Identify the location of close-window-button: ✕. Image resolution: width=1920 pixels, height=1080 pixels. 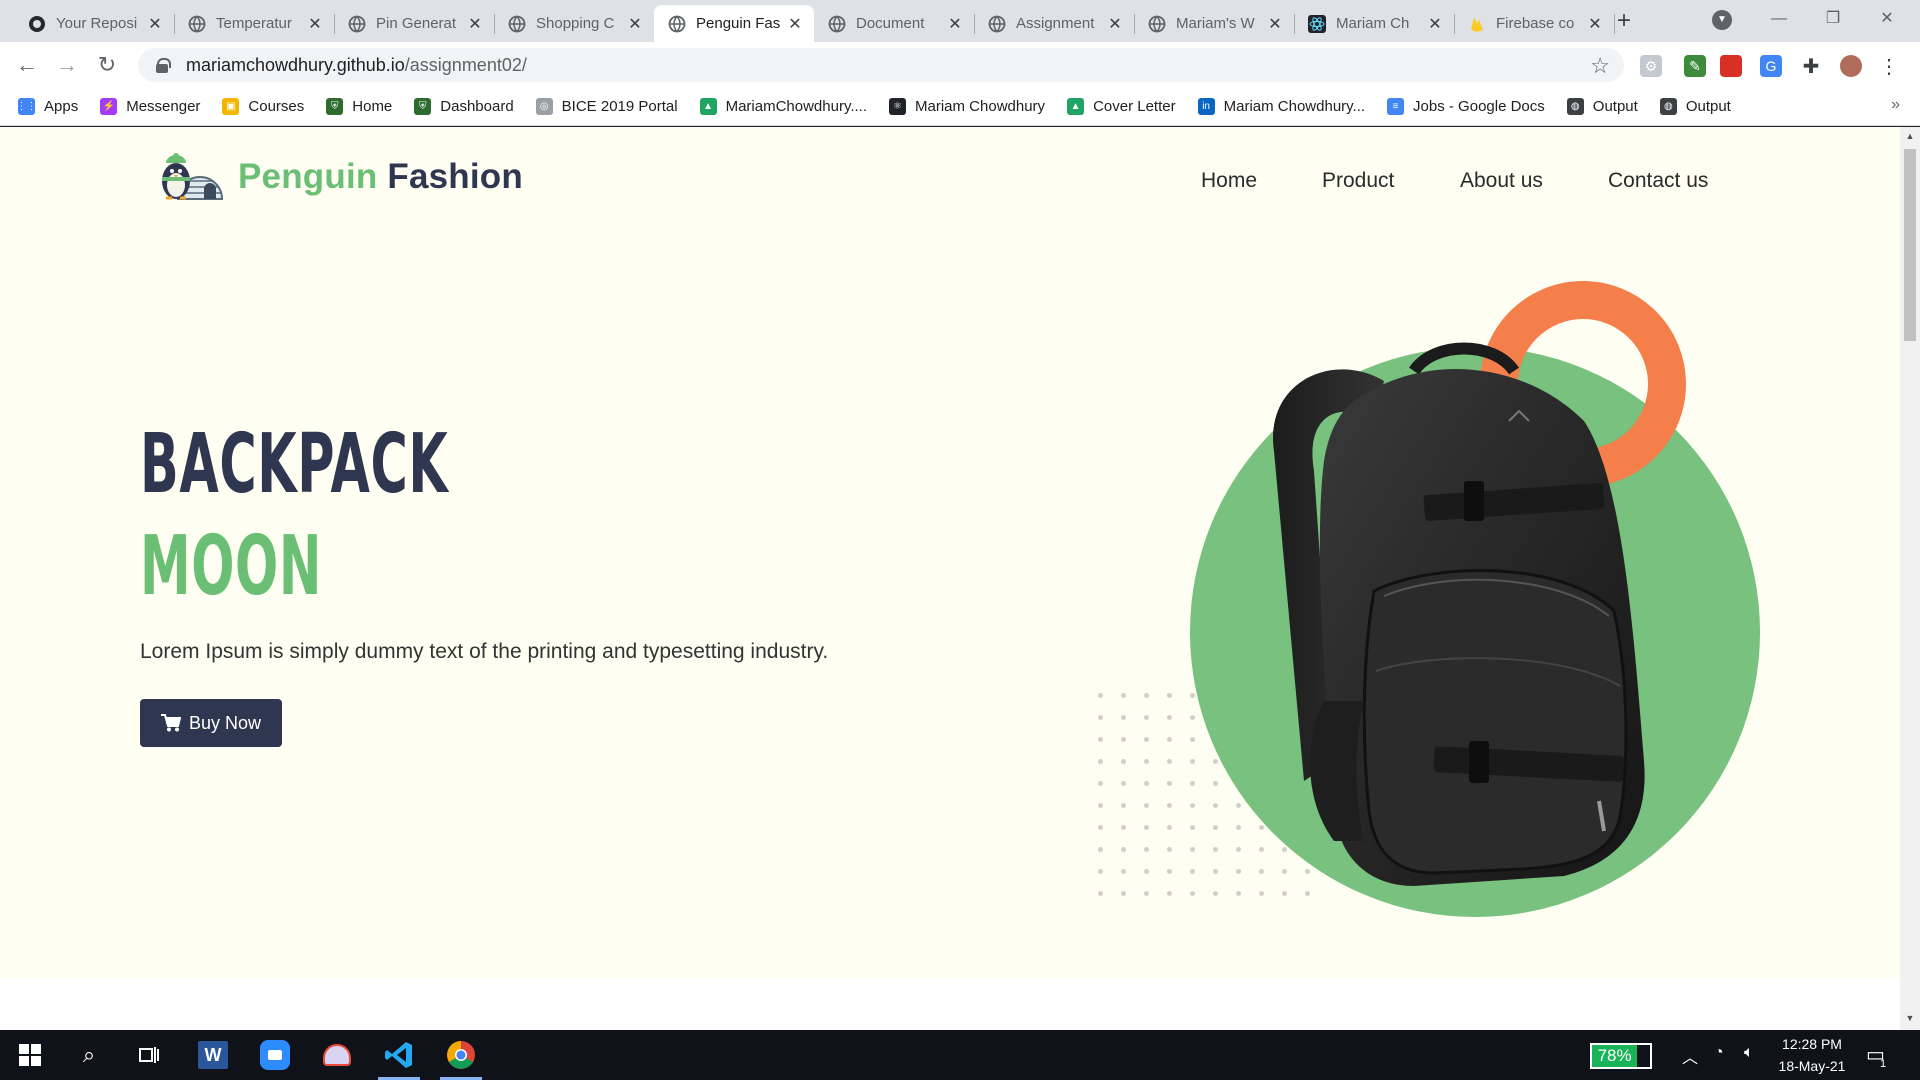
(1887, 19).